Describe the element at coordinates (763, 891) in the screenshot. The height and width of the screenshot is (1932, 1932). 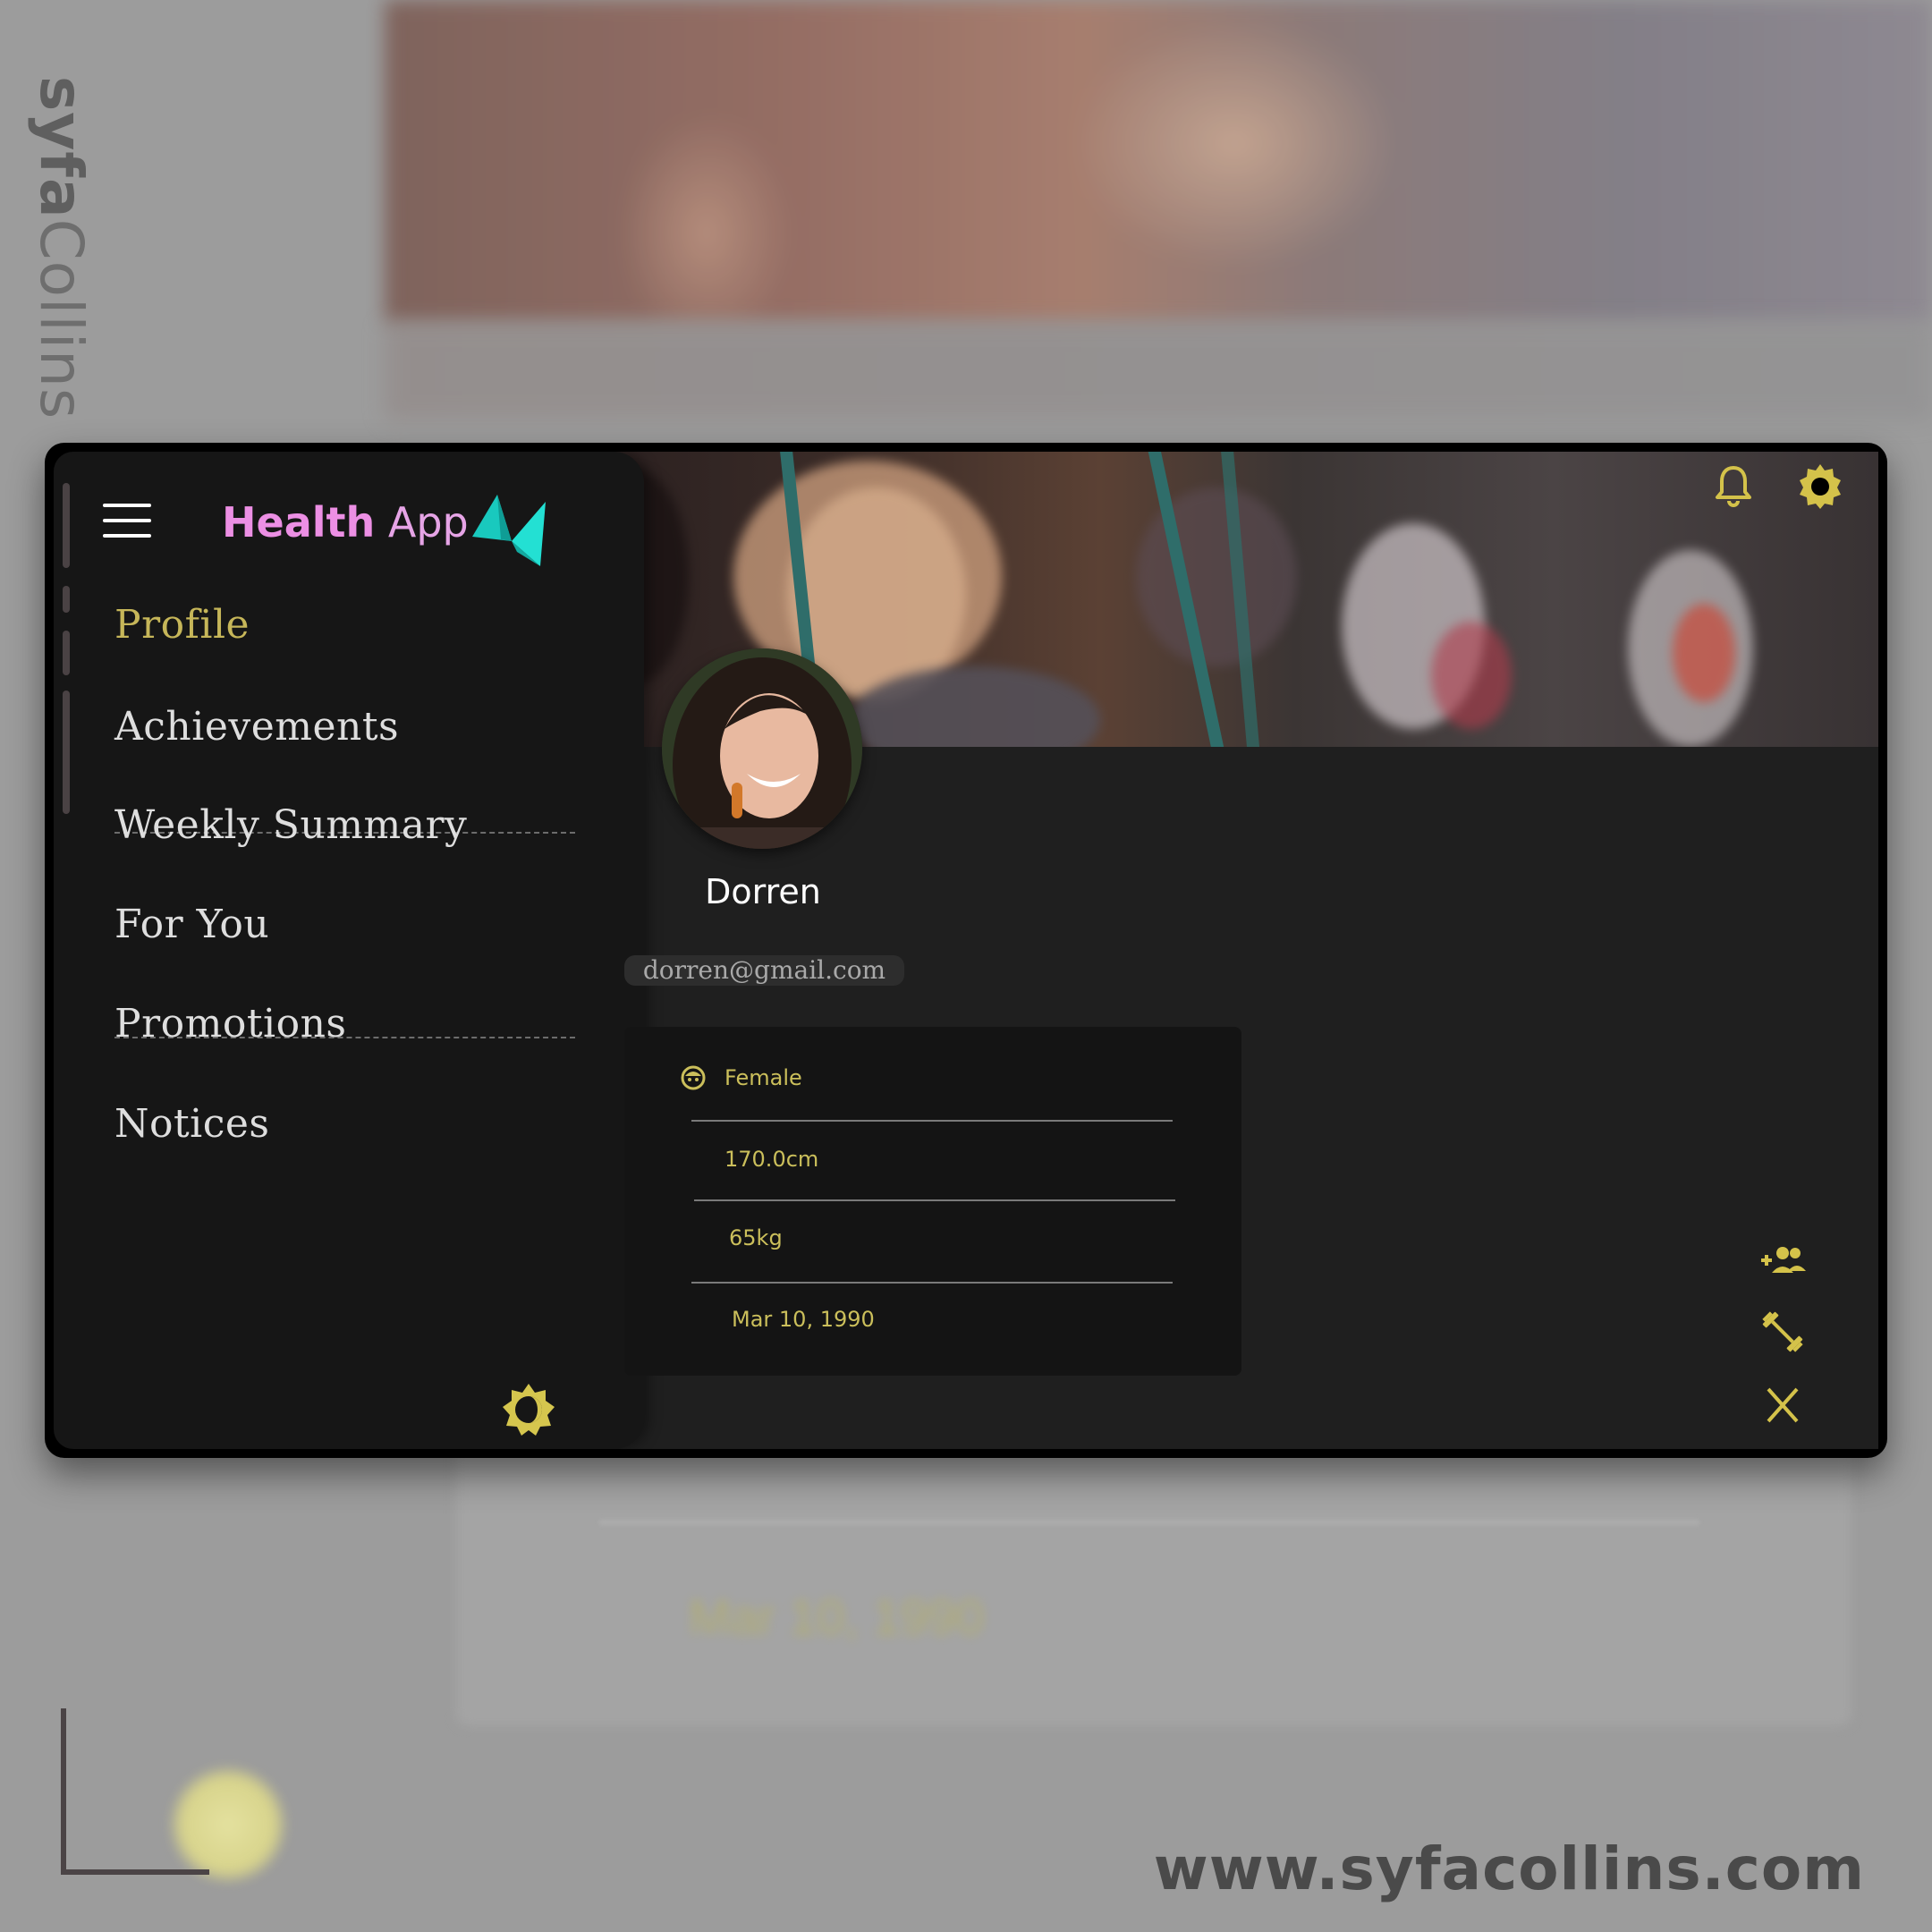
I see `user-name: Dorren` at that location.